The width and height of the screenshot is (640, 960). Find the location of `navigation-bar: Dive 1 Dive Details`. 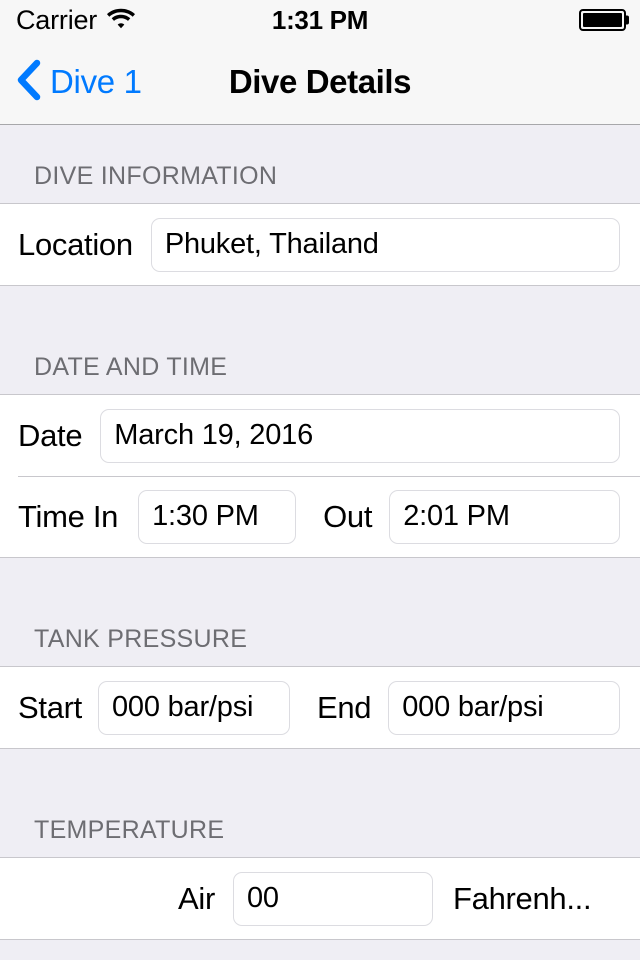

navigation-bar: Dive 1 Dive Details is located at coordinates (320, 82).